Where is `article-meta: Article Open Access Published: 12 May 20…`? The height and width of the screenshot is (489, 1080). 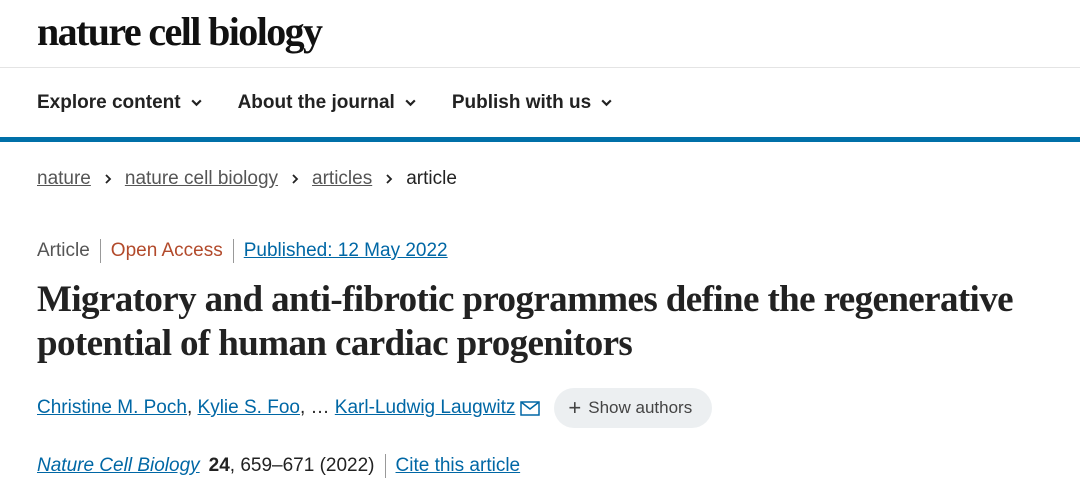
article-meta: Article Open Access Published: 12 May 20… is located at coordinates (242, 251).